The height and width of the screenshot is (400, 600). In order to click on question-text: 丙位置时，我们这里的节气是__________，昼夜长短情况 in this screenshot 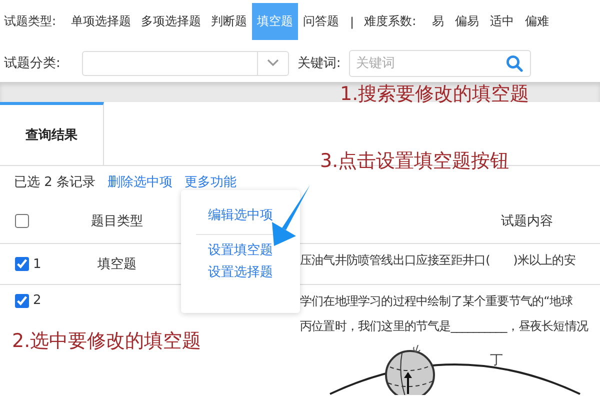, I will do `click(444, 326)`.